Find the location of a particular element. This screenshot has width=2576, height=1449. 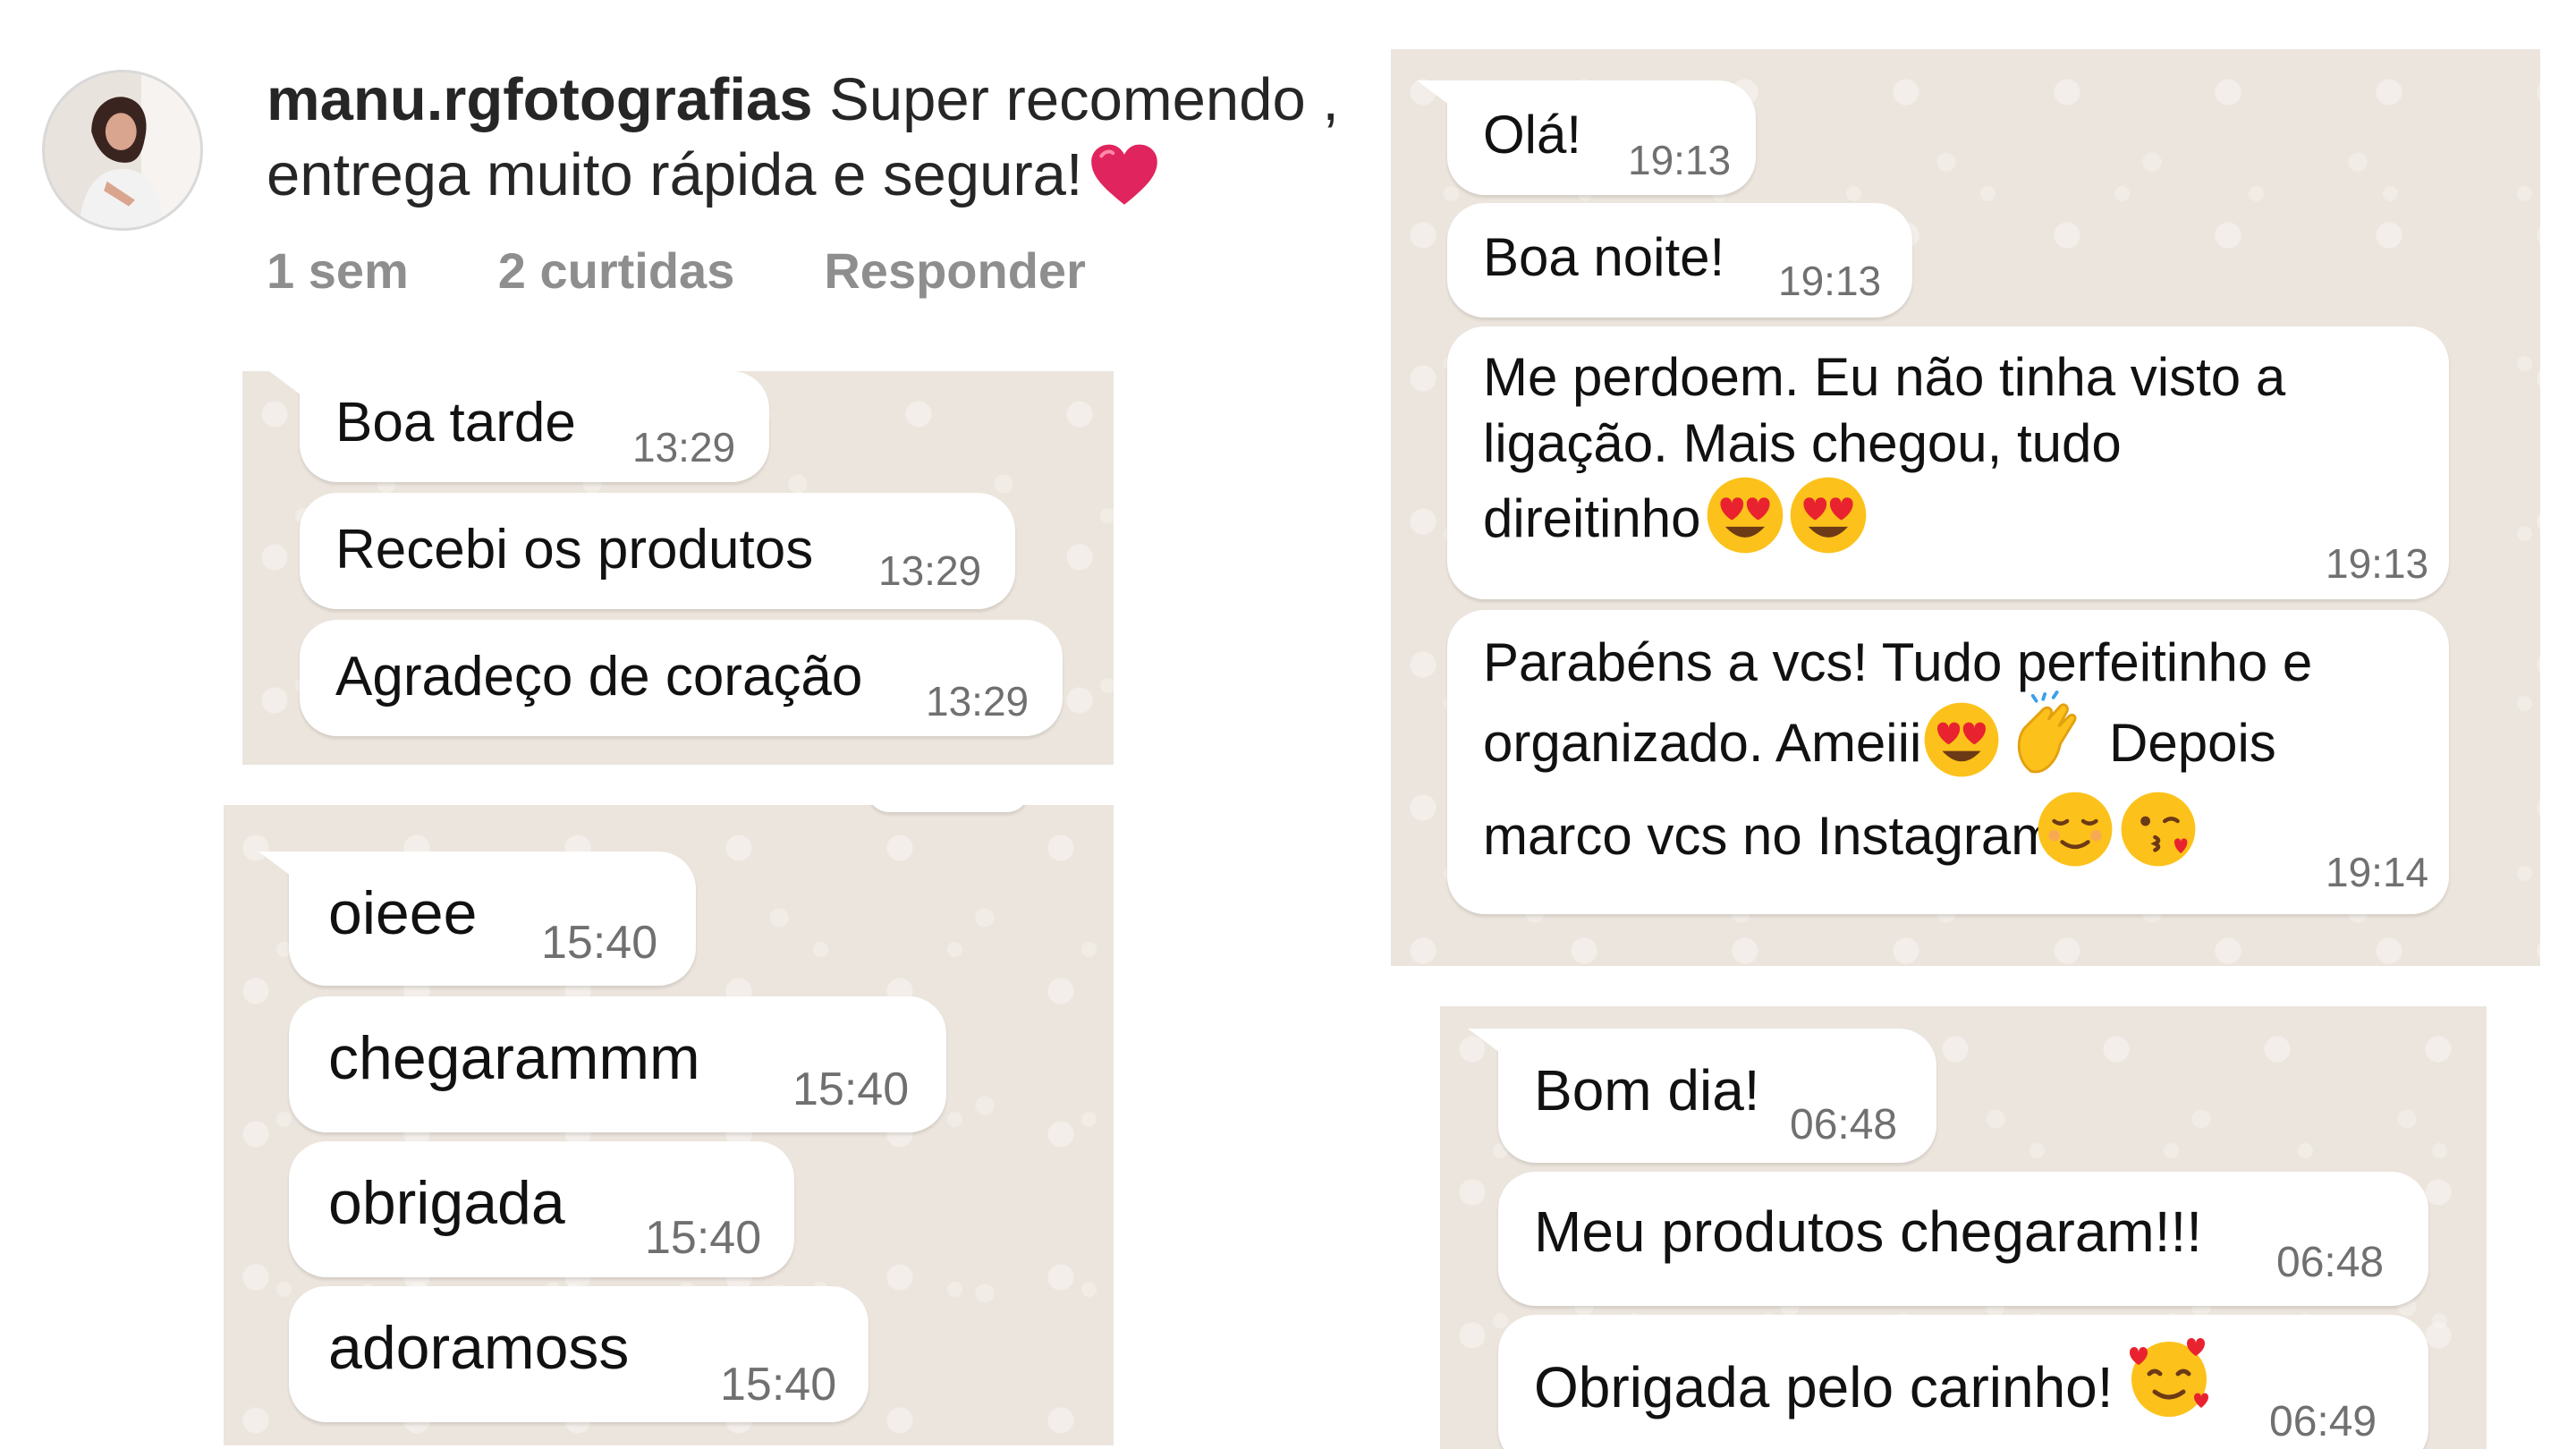

message-text: Olá! is located at coordinates (1532, 135).